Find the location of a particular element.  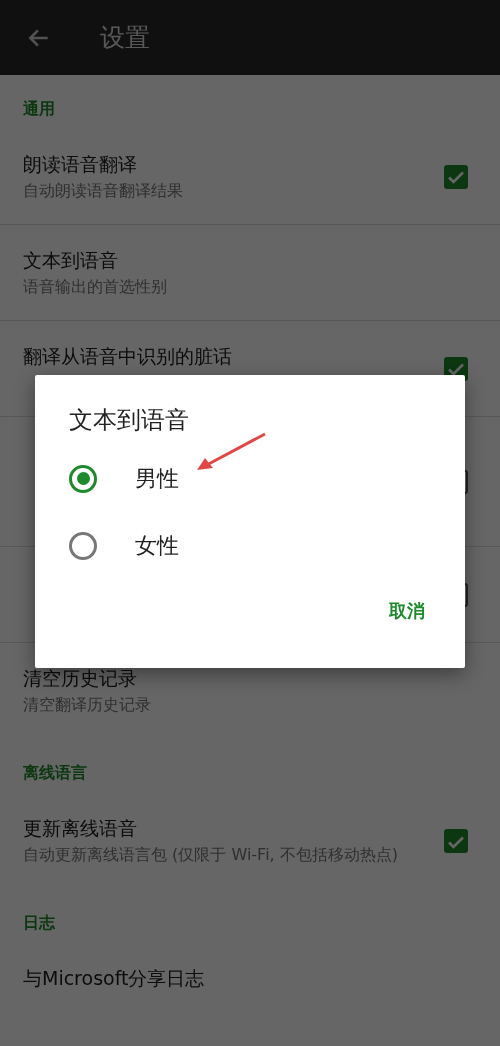

section-header: 离线语言 is located at coordinates (55, 773).